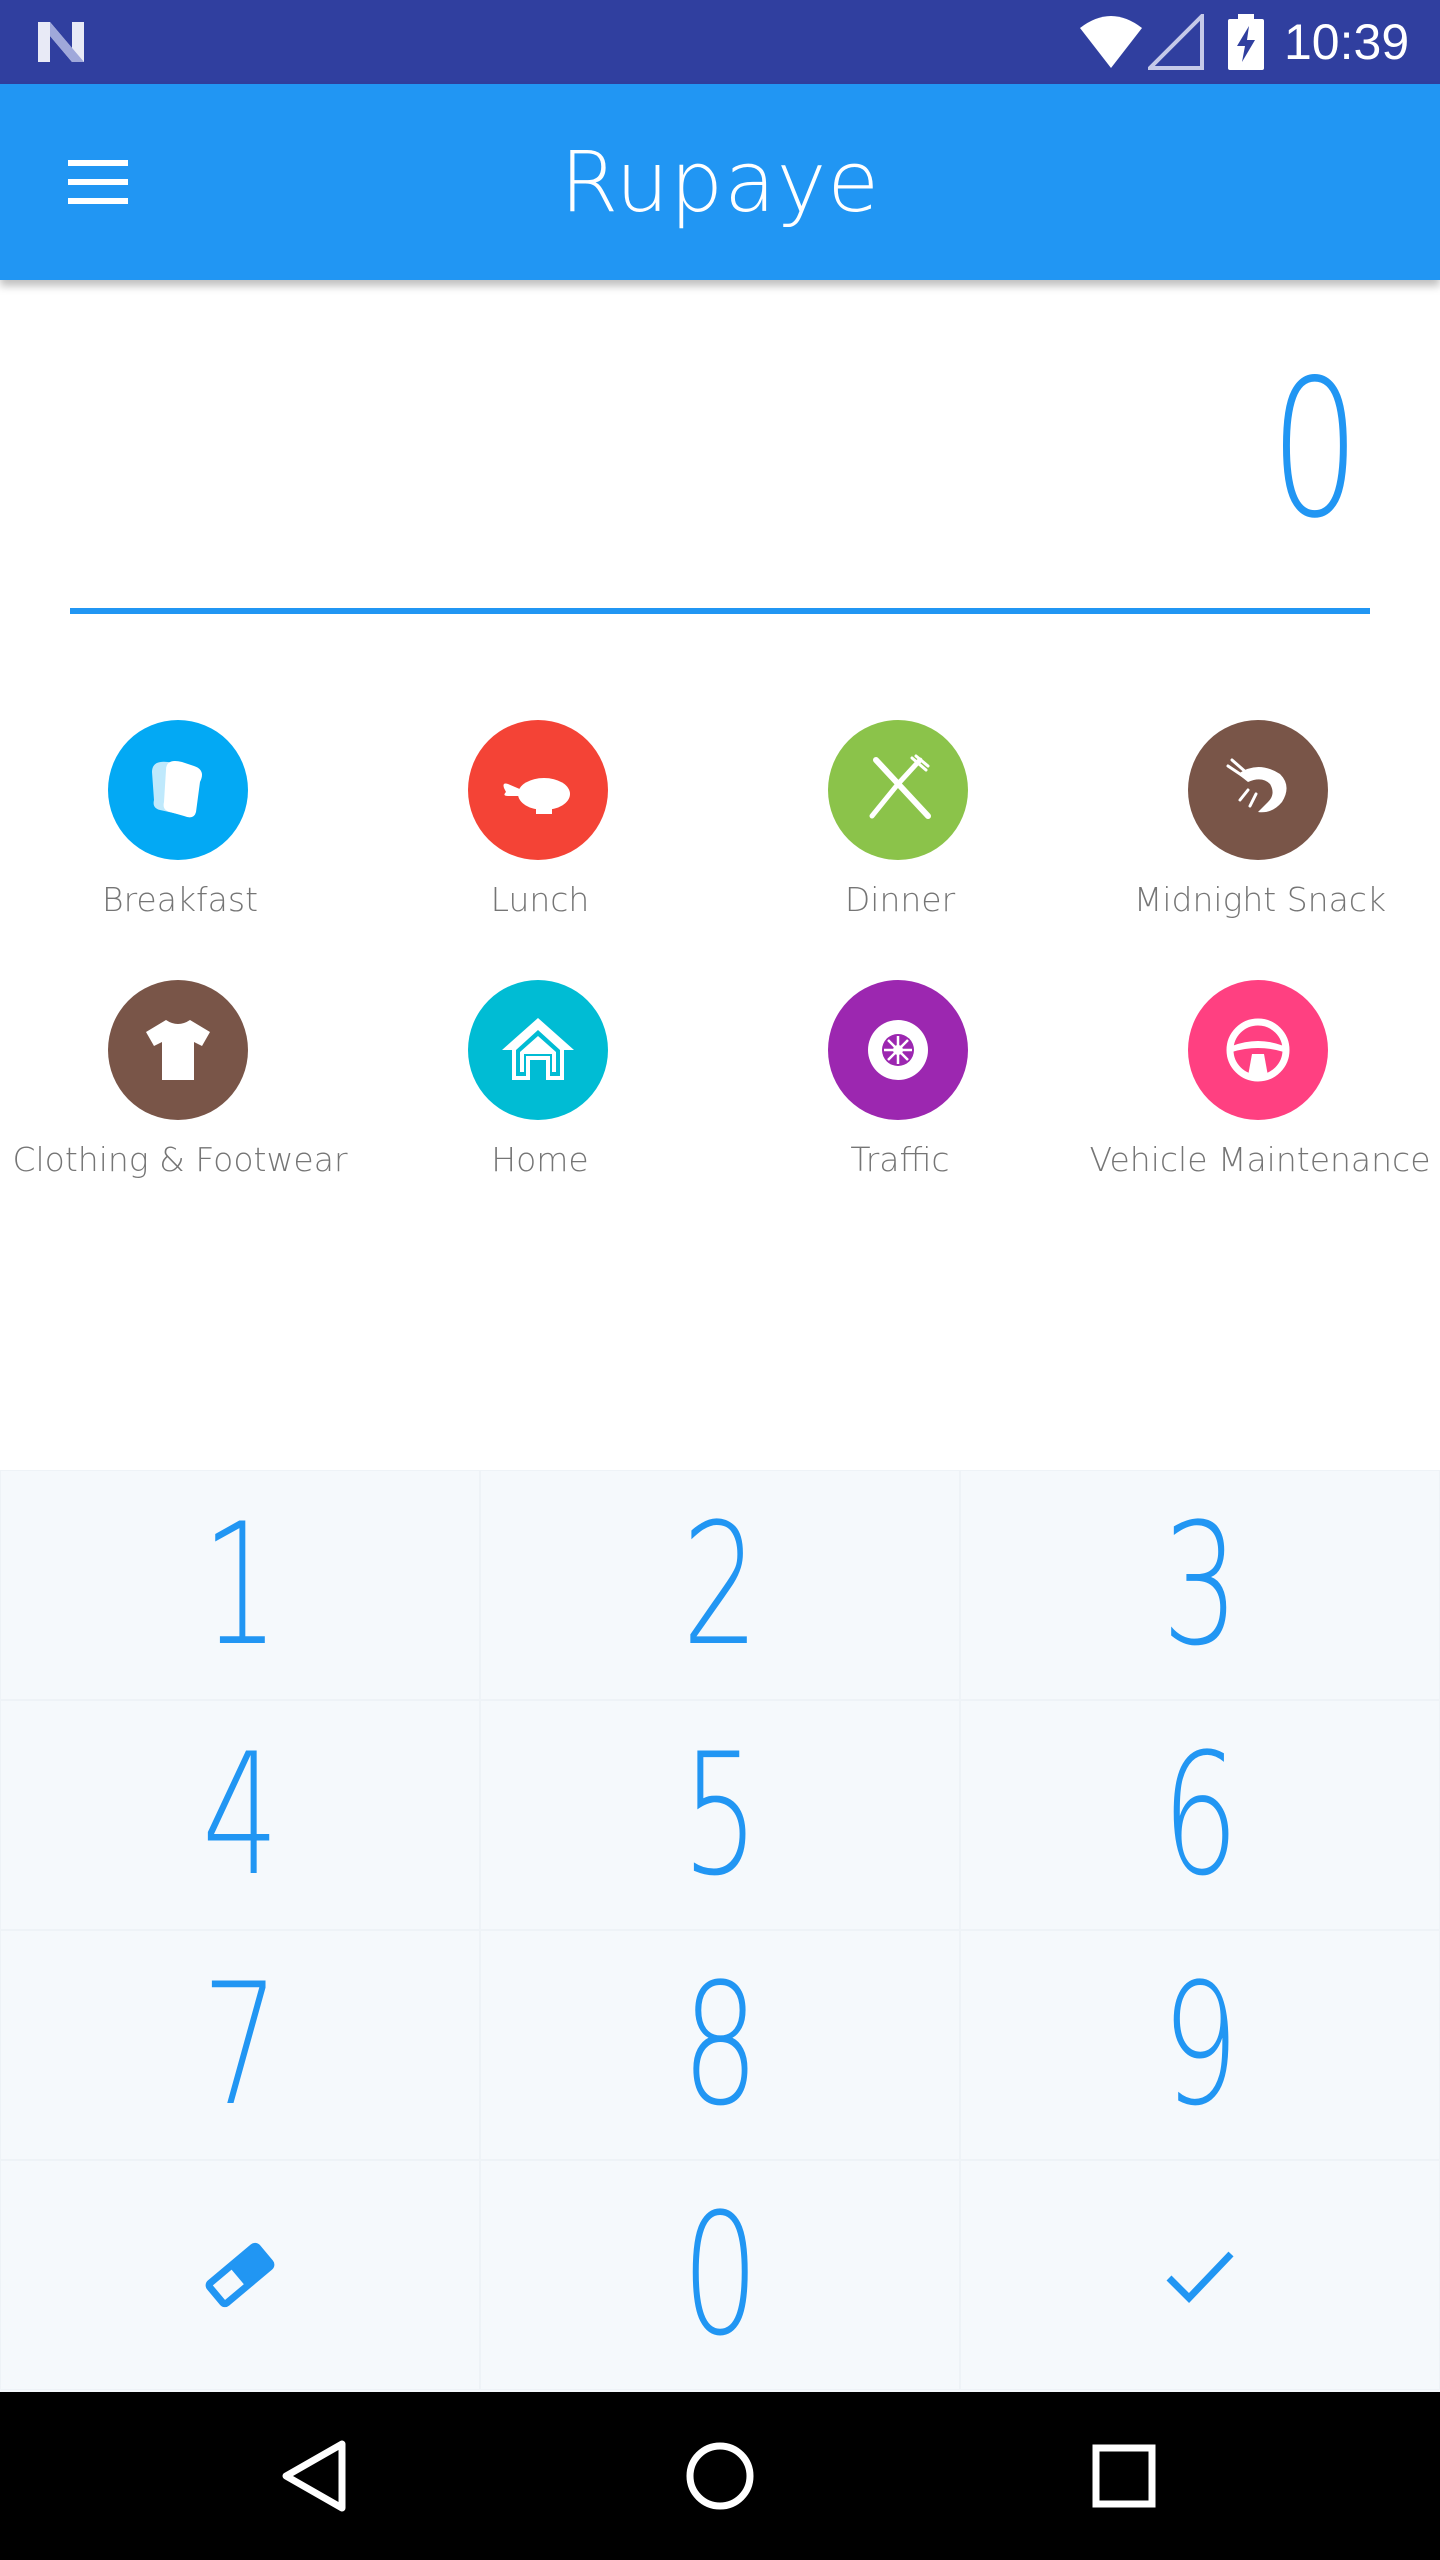 Image resolution: width=1440 pixels, height=2560 pixels. I want to click on category-label: Vehicle Maintenance, so click(1260, 1159).